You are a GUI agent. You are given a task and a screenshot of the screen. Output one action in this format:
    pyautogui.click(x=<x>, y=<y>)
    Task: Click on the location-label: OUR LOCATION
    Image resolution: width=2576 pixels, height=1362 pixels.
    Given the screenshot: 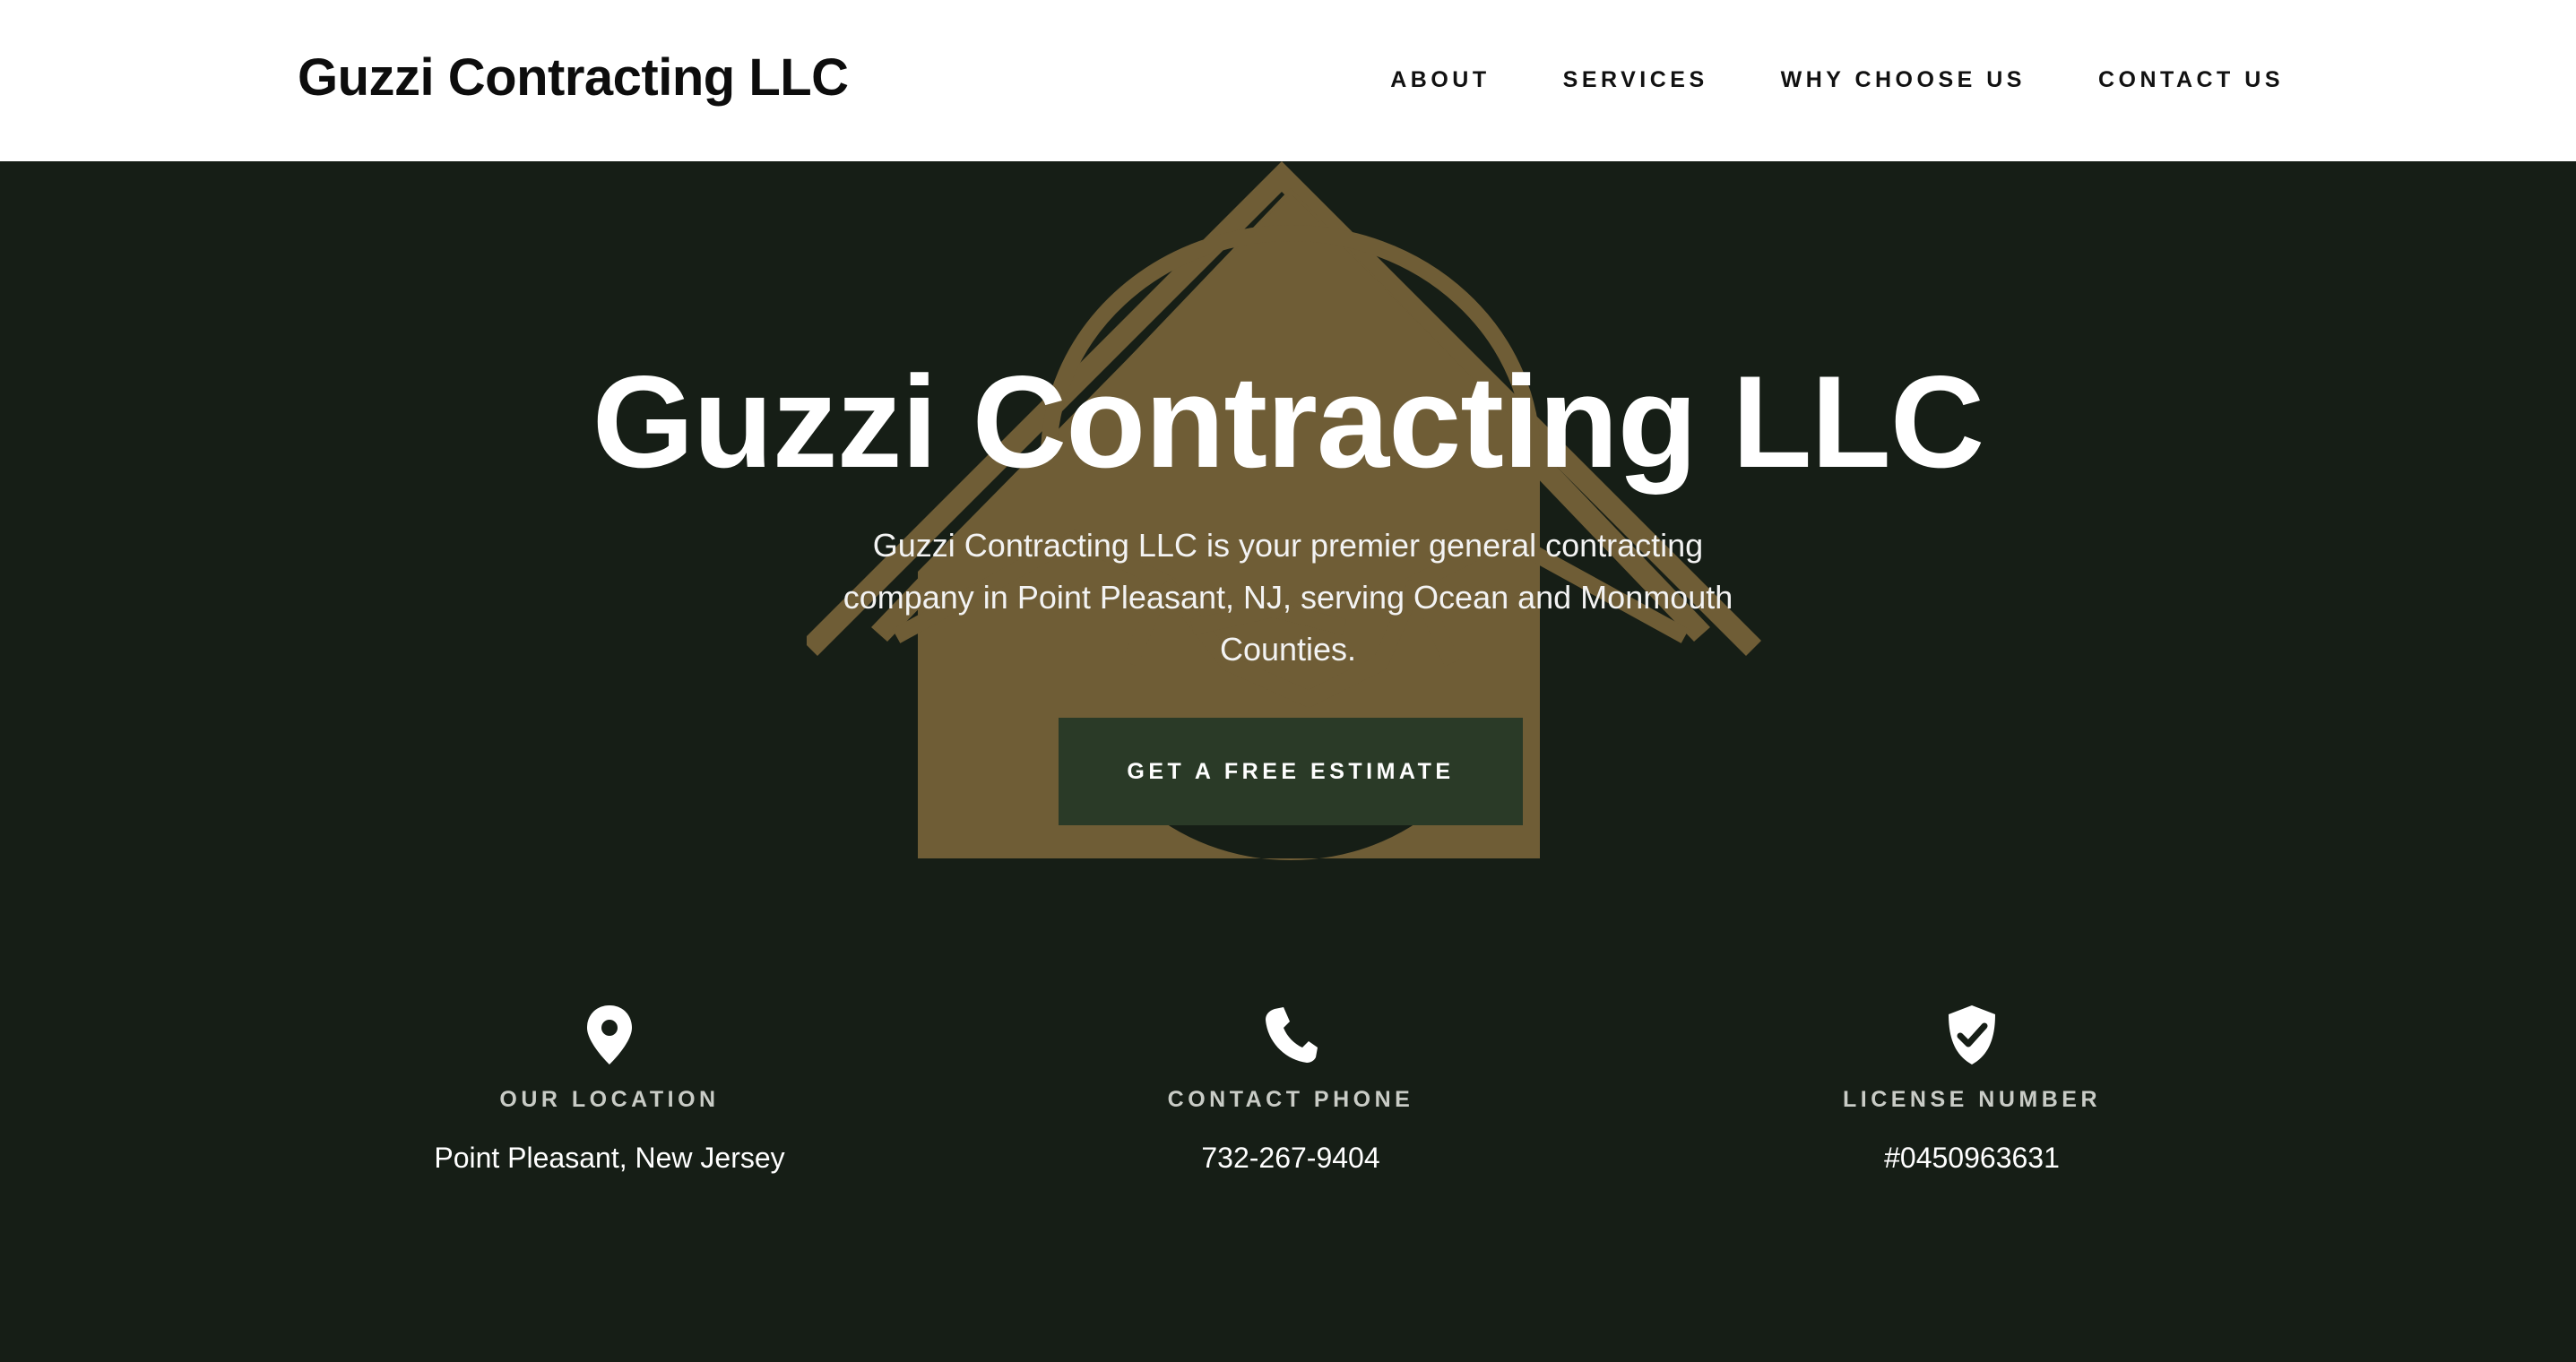 What is the action you would take?
    pyautogui.click(x=609, y=1099)
    